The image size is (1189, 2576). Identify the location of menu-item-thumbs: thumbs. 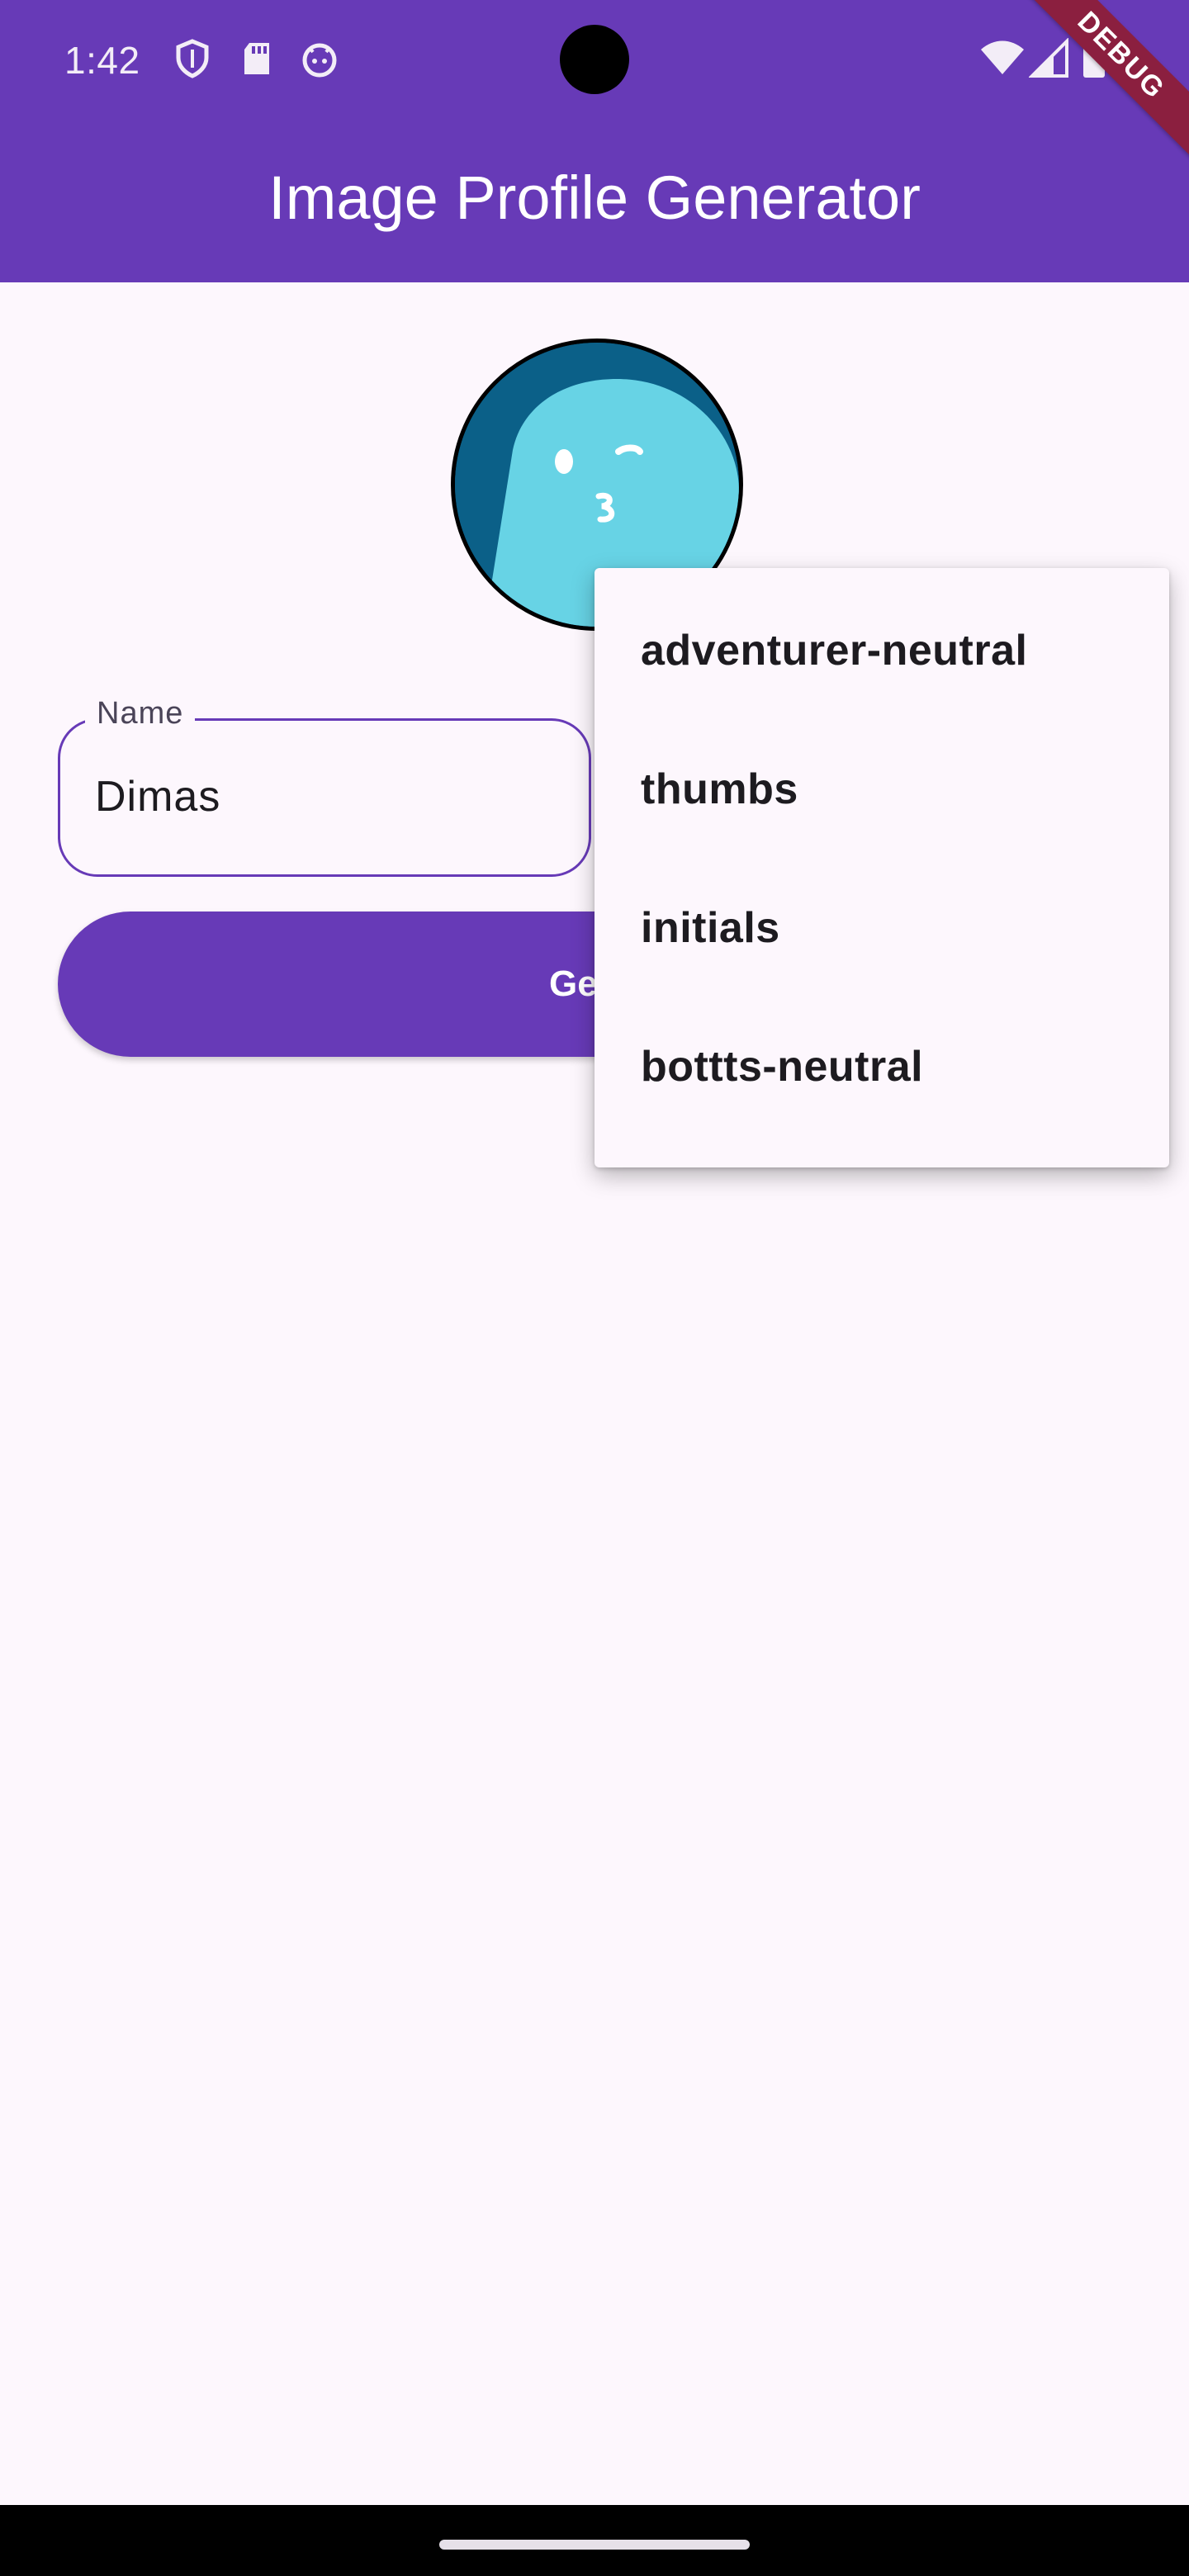
(881, 801).